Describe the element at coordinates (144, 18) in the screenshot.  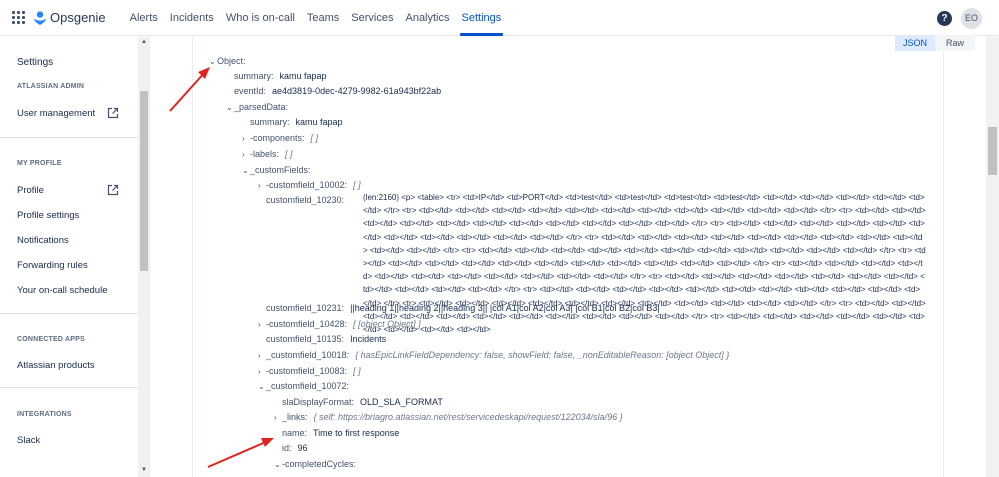
I see `nav-alerts: Alerts` at that location.